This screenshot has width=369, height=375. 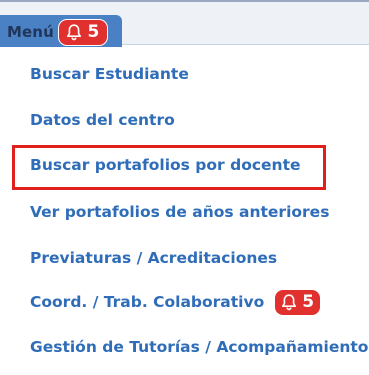 What do you see at coordinates (30, 32) in the screenshot?
I see `menu-label: Menú` at bounding box center [30, 32].